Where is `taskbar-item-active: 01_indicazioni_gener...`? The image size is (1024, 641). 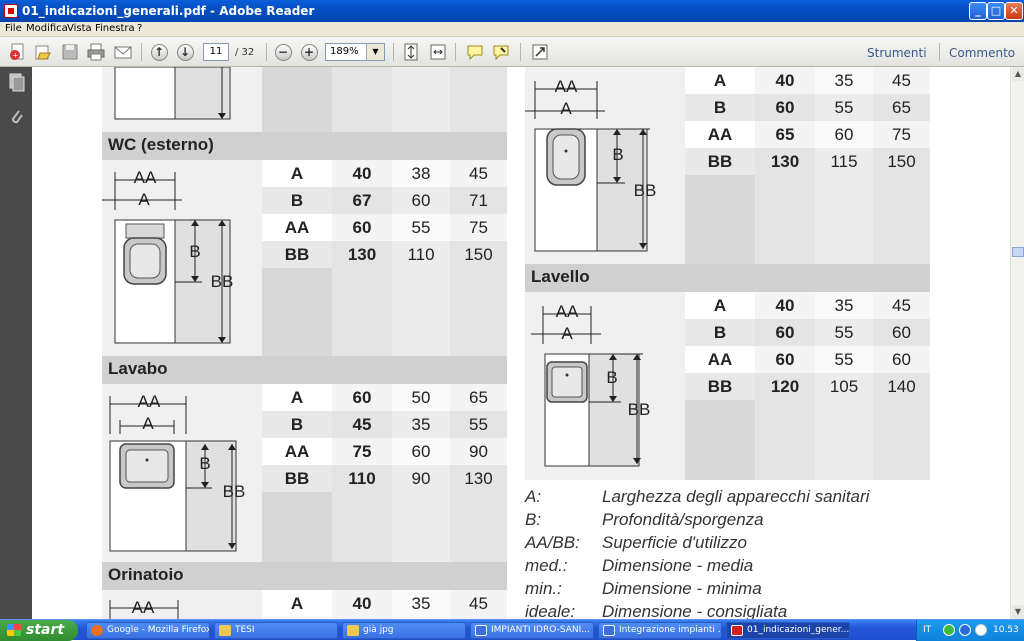
taskbar-item-active: 01_indicazioni_gener... is located at coordinates (788, 630).